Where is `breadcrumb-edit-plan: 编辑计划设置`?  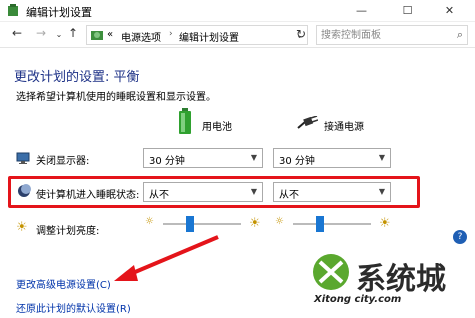
breadcrumb-edit-plan: 编辑计划设置 is located at coordinates (209, 36).